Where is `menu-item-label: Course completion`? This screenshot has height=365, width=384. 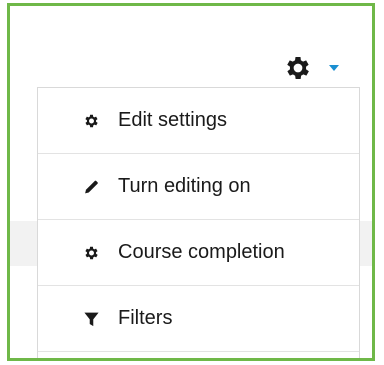 menu-item-label: Course completion is located at coordinates (201, 251).